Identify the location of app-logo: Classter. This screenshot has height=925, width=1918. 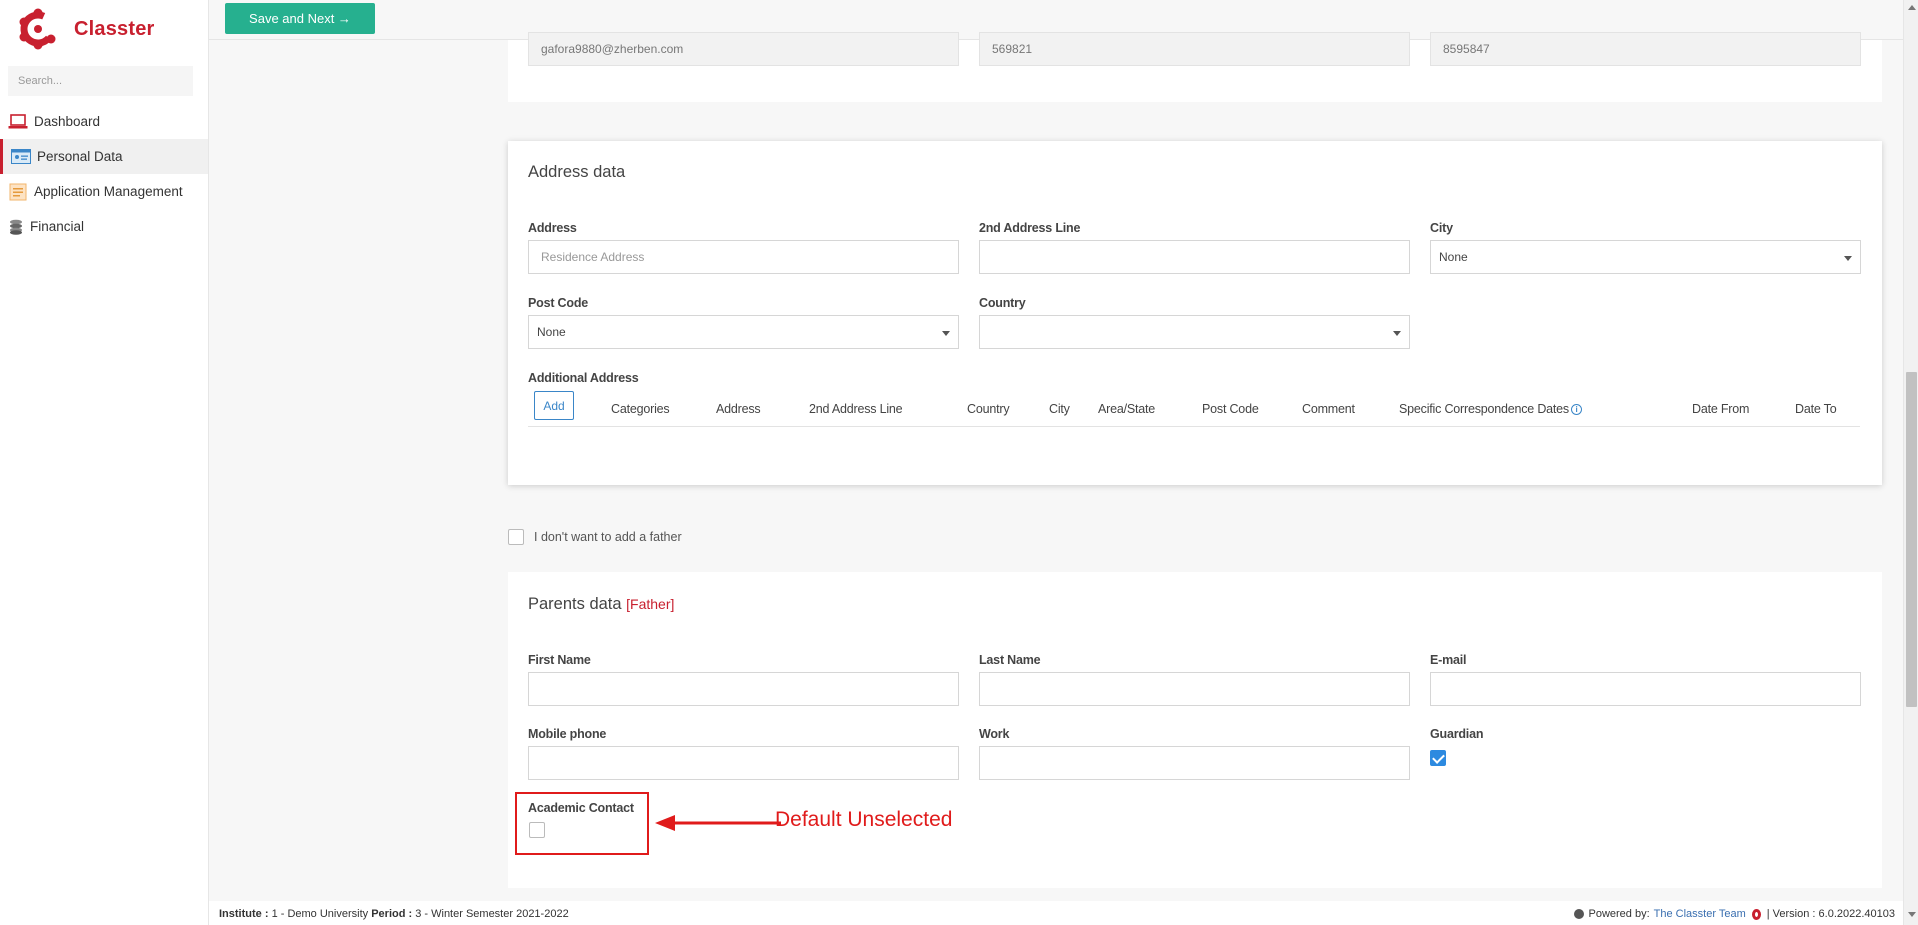
(86, 29).